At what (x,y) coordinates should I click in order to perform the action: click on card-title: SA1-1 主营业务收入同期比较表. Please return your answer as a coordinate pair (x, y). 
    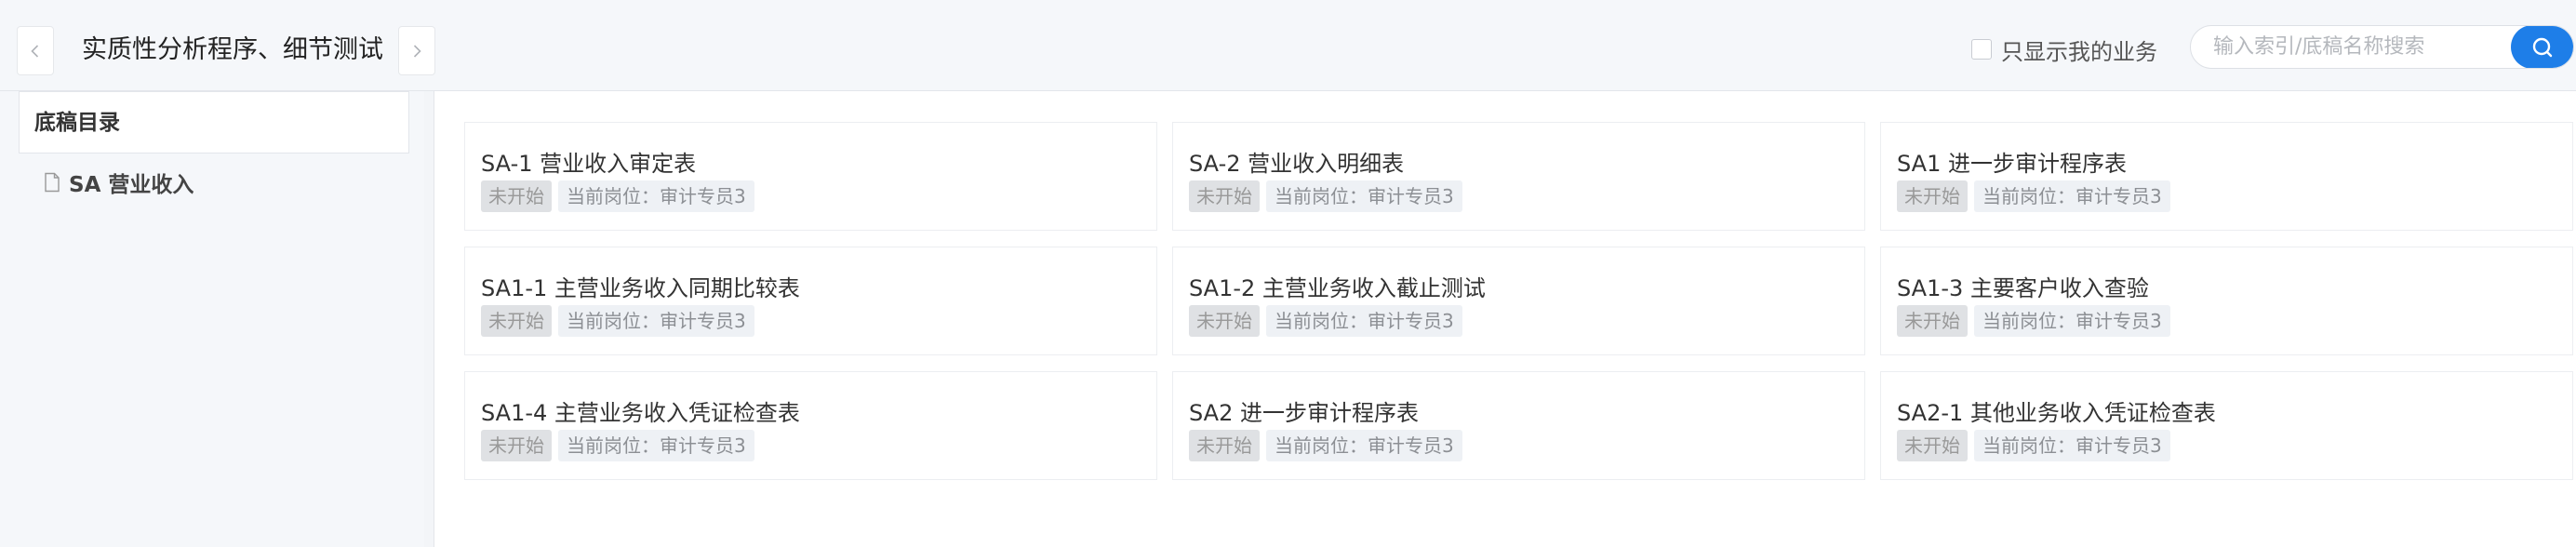
    Looking at the image, I should click on (640, 288).